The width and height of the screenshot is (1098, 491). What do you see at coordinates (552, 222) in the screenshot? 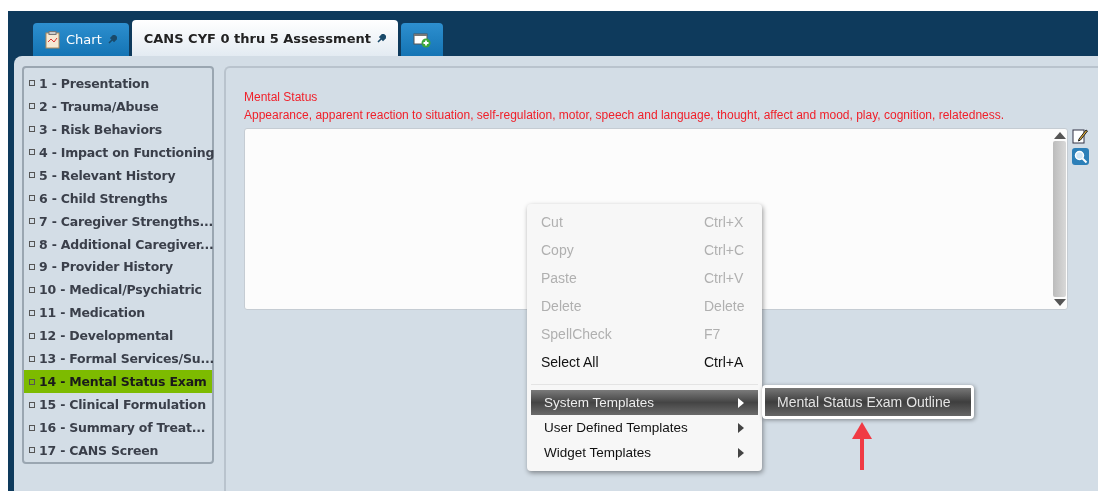
I see `menu-label: Cut` at bounding box center [552, 222].